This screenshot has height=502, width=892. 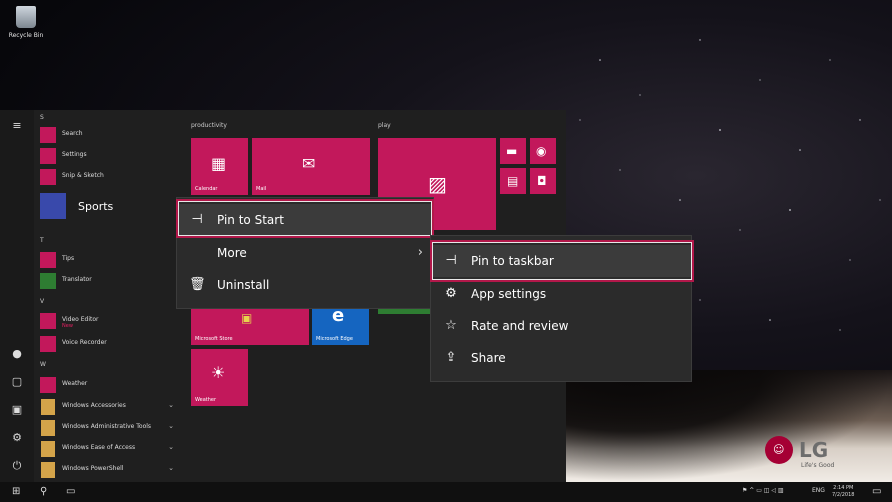 I want to click on lg-tagline: Life's Good, so click(x=818, y=465).